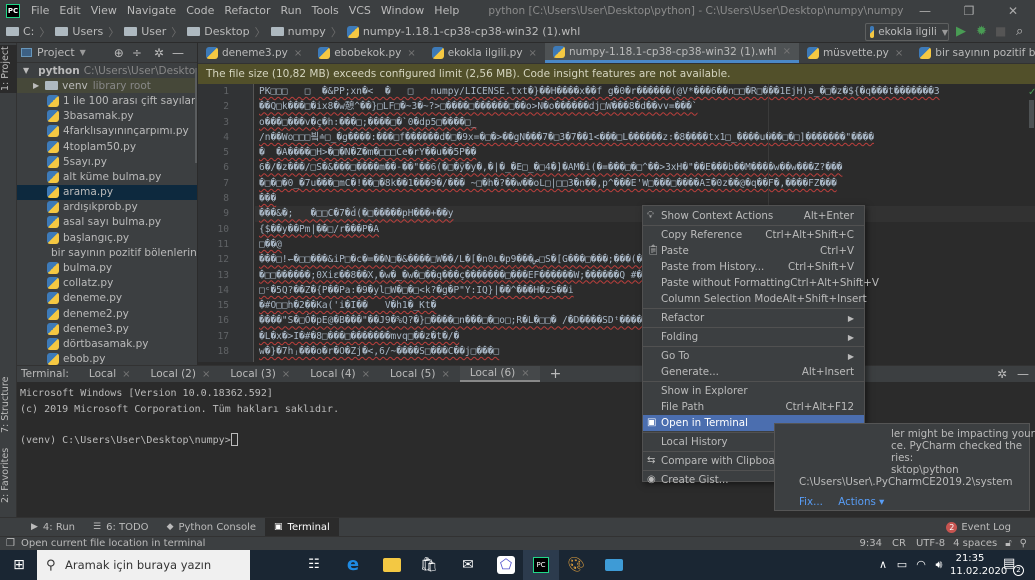  Describe the element at coordinates (402, 10) in the screenshot. I see `menu-window: Window` at that location.